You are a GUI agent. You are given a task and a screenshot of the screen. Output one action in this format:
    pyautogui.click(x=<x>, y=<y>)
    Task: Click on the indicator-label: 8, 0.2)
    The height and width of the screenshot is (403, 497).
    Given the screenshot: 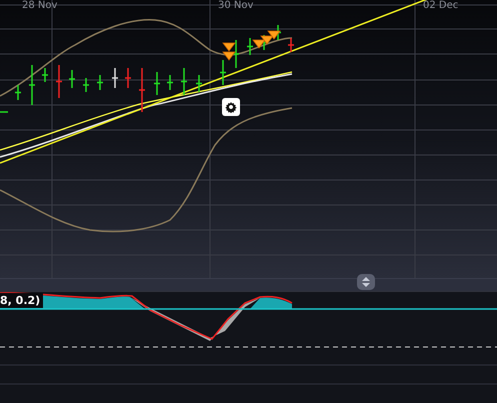 What is the action you would take?
    pyautogui.click(x=22, y=300)
    